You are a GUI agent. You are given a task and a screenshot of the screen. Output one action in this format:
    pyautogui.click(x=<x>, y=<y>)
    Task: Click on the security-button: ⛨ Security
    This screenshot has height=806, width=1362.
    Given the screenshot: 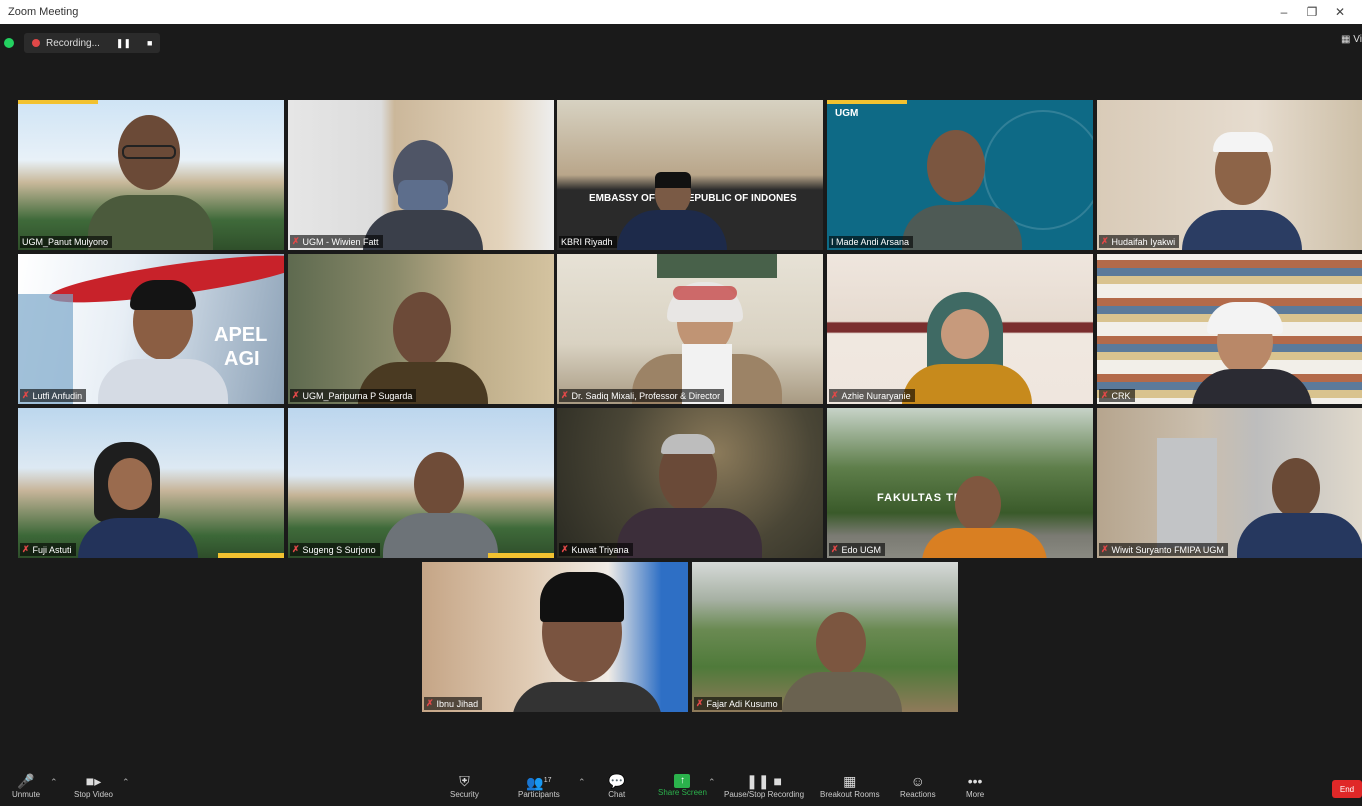 What is the action you would take?
    pyautogui.click(x=464, y=785)
    